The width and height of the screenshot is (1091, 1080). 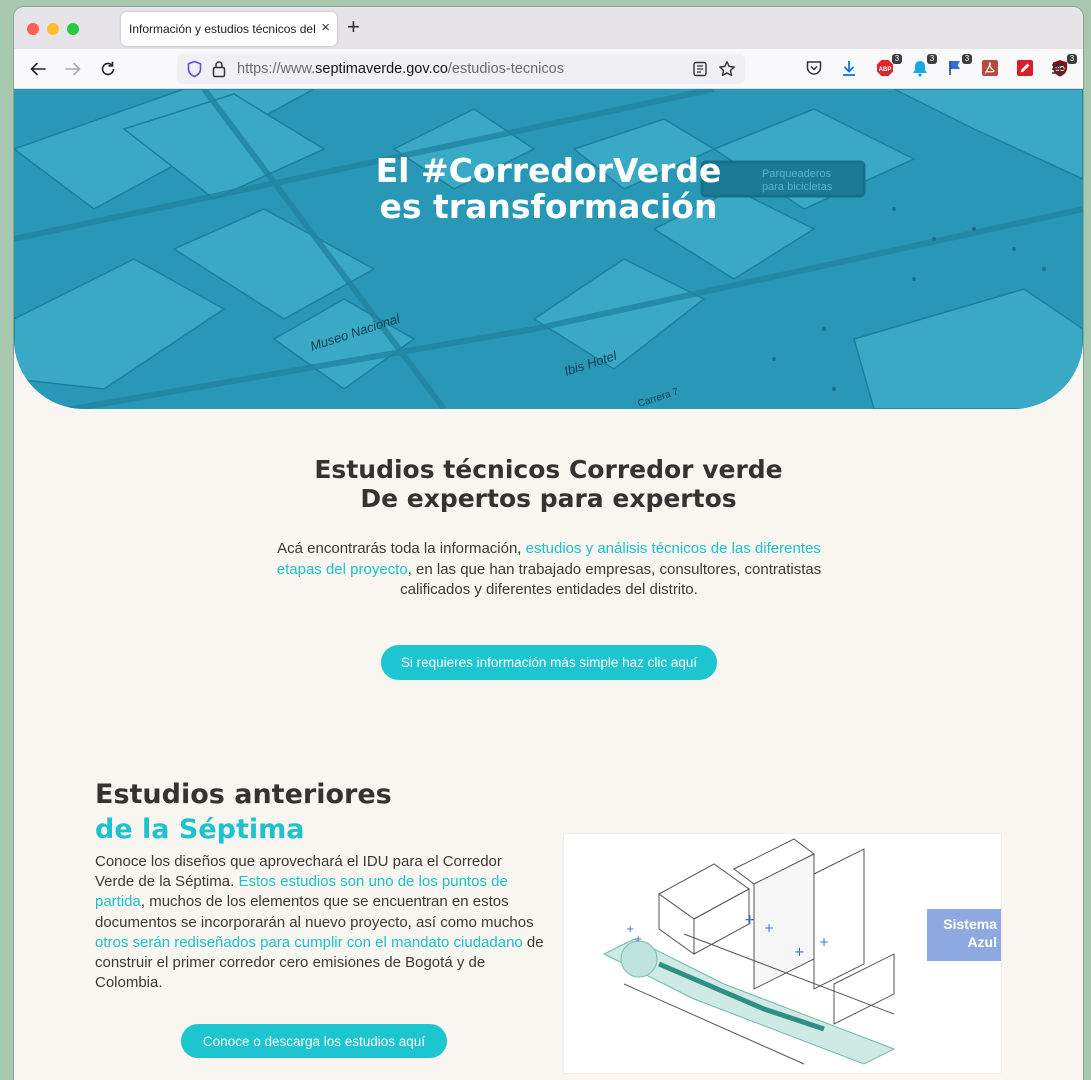 What do you see at coordinates (325, 28) in the screenshot?
I see `tab-close-icon: ×` at bounding box center [325, 28].